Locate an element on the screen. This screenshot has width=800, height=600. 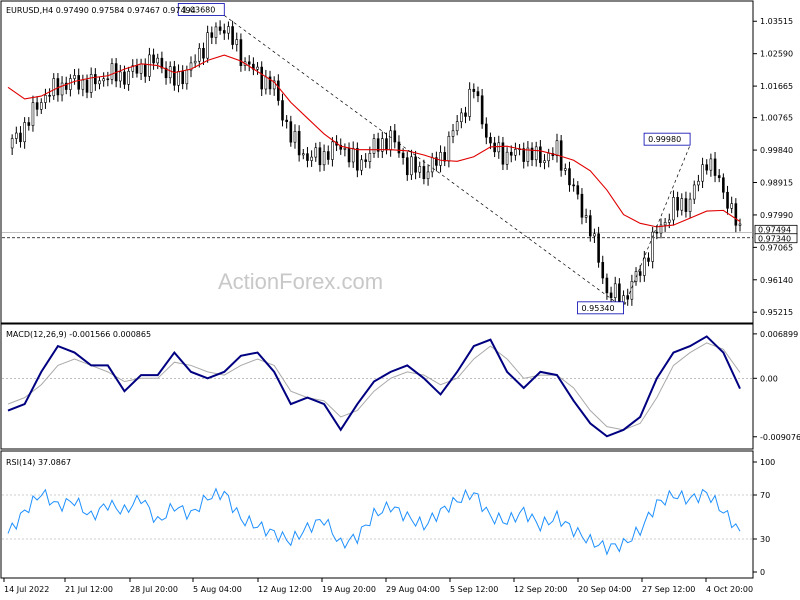
rsi-tick-label: 100 is located at coordinates (767, 462).